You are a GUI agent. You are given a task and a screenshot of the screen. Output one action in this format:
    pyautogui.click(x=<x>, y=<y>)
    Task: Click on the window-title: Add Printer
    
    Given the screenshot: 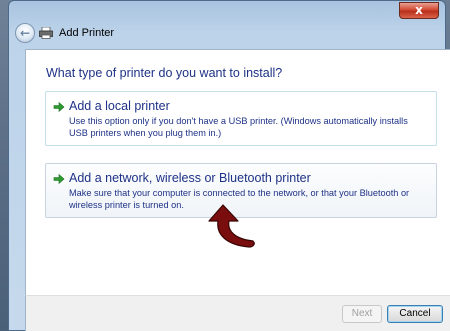 What is the action you would take?
    pyautogui.click(x=87, y=33)
    